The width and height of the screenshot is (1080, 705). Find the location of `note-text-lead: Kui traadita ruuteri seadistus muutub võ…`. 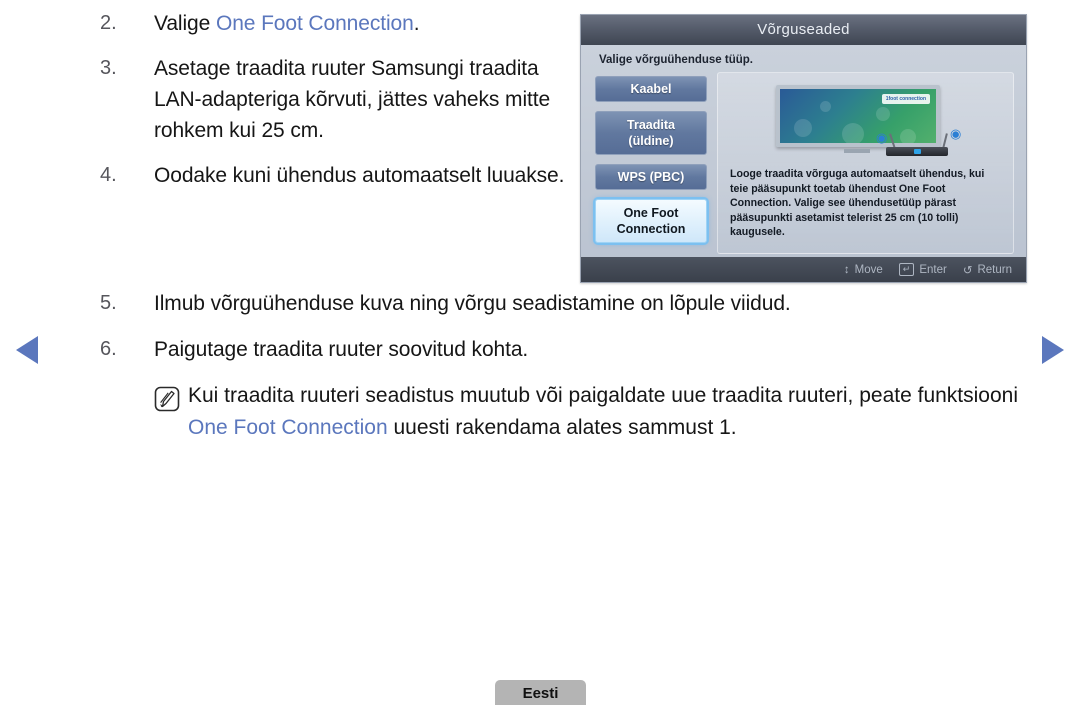

note-text-lead: Kui traadita ruuteri seadistus muutub võ… is located at coordinates (603, 395).